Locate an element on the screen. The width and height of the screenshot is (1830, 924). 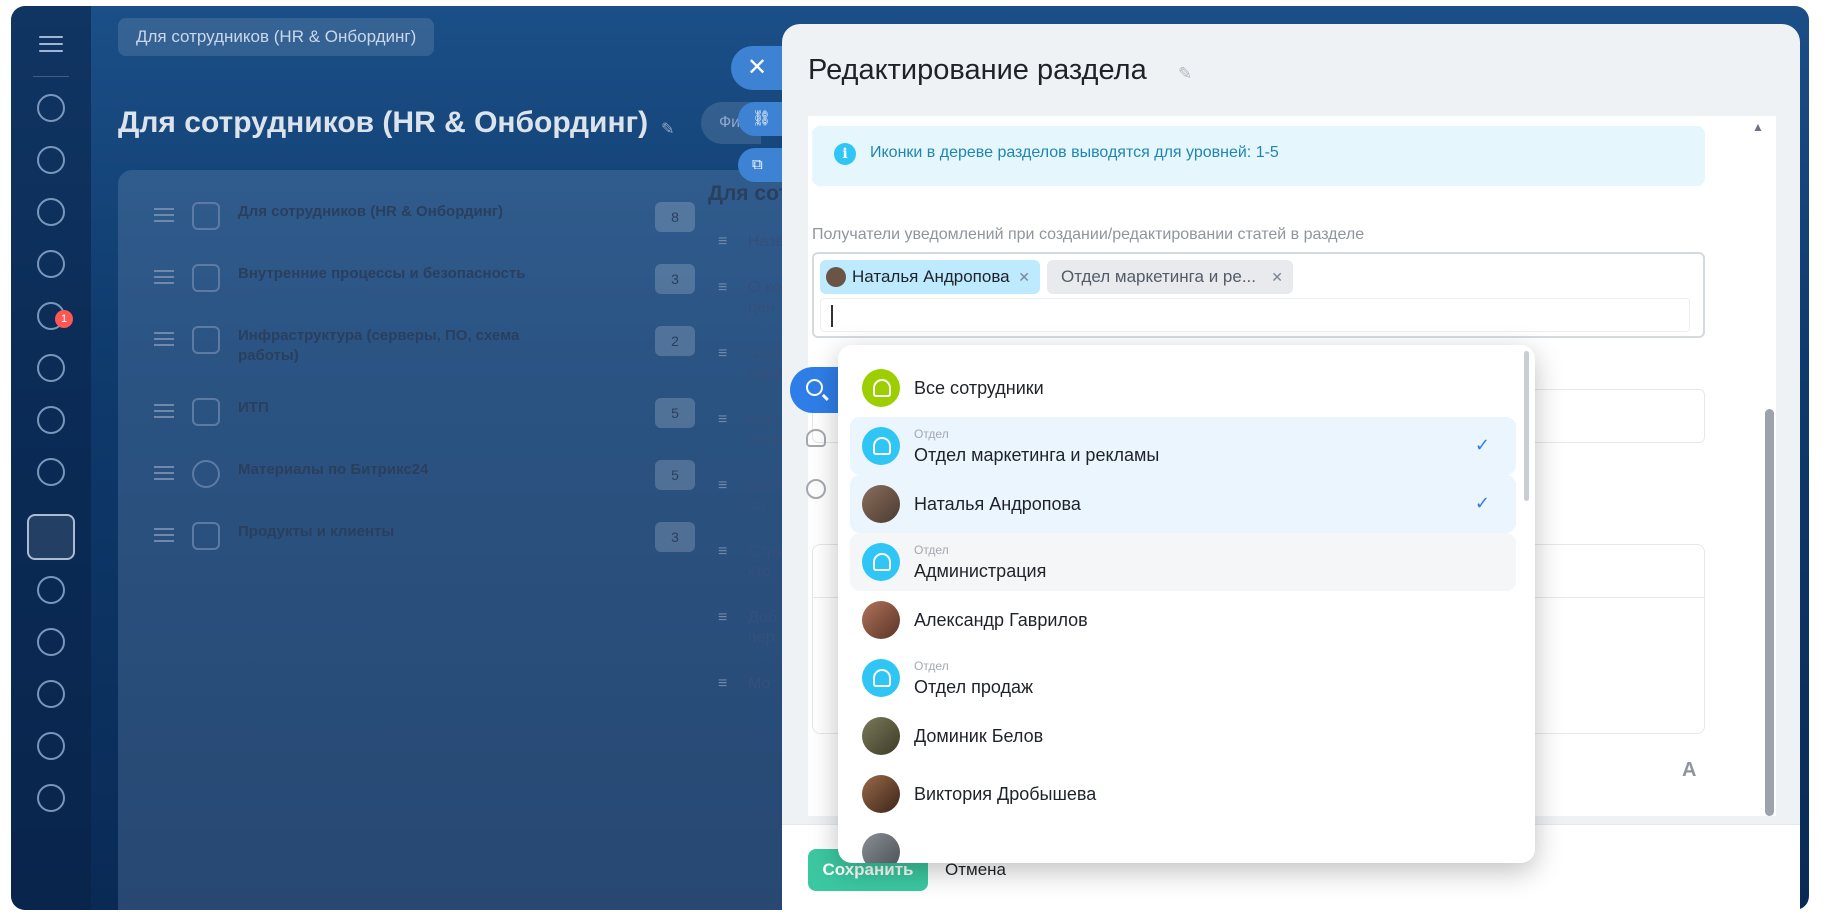
dropdown-scrollbar is located at coordinates (1526, 426).